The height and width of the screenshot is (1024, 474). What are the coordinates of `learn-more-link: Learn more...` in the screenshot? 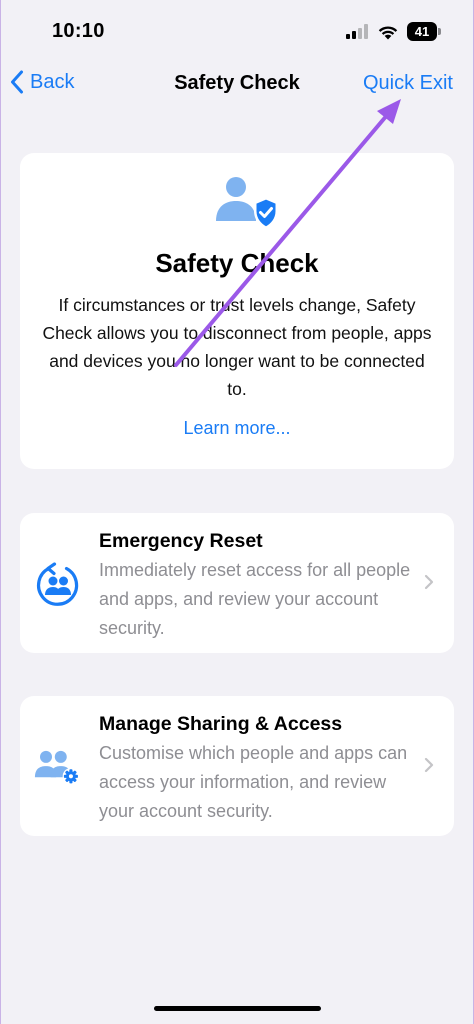 It's located at (237, 428).